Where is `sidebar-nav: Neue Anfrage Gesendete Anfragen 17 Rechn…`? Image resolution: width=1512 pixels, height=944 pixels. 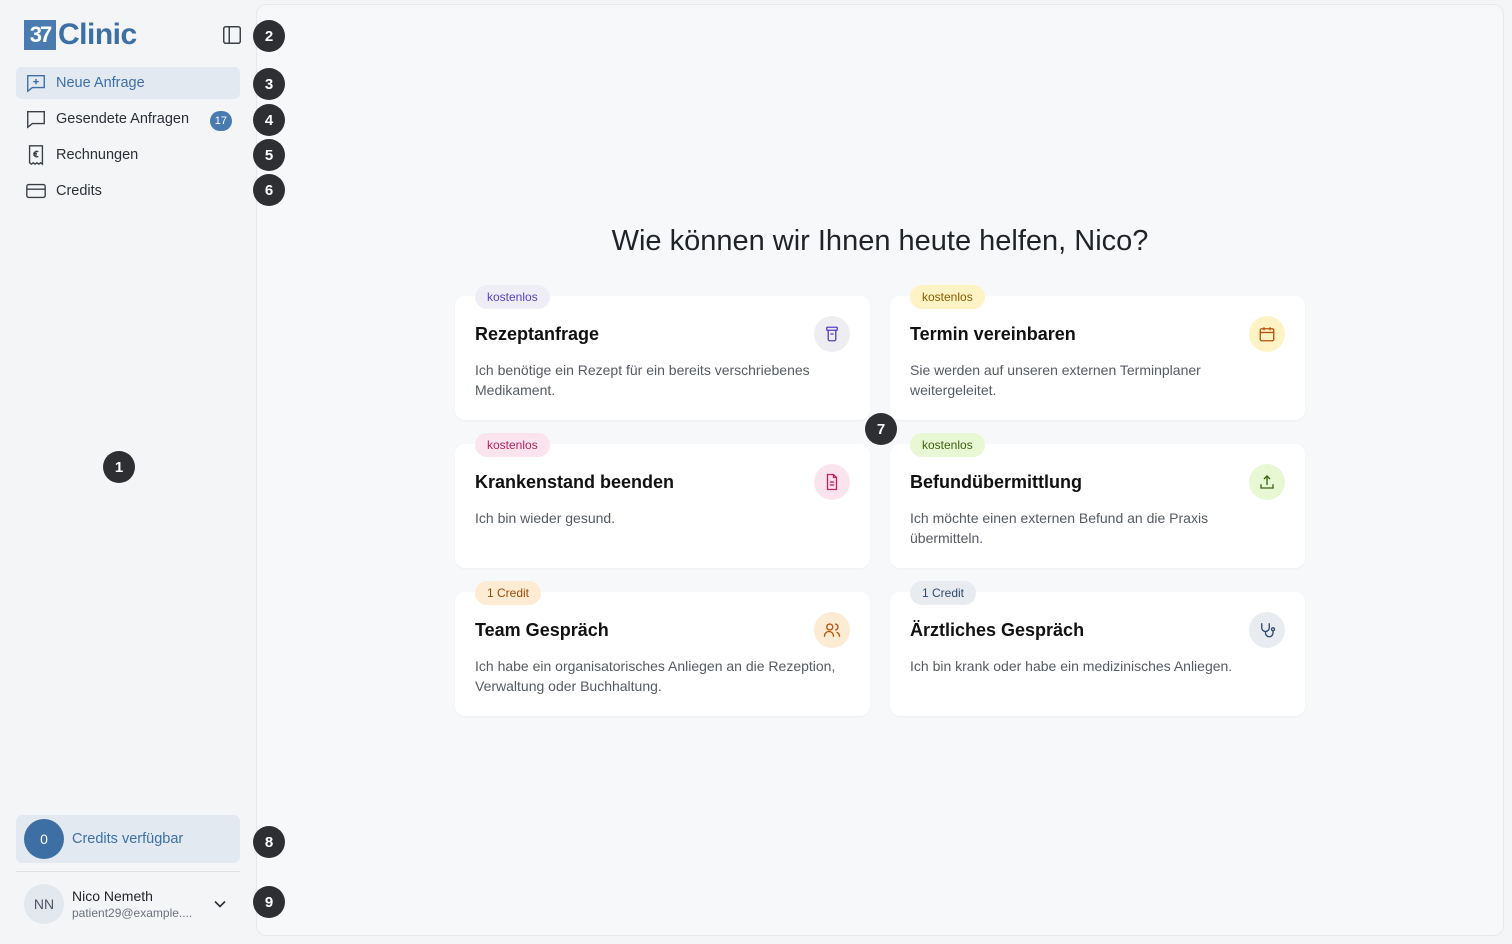 sidebar-nav: Neue Anfrage Gesendete Anfragen 17 Rechn… is located at coordinates (128, 139).